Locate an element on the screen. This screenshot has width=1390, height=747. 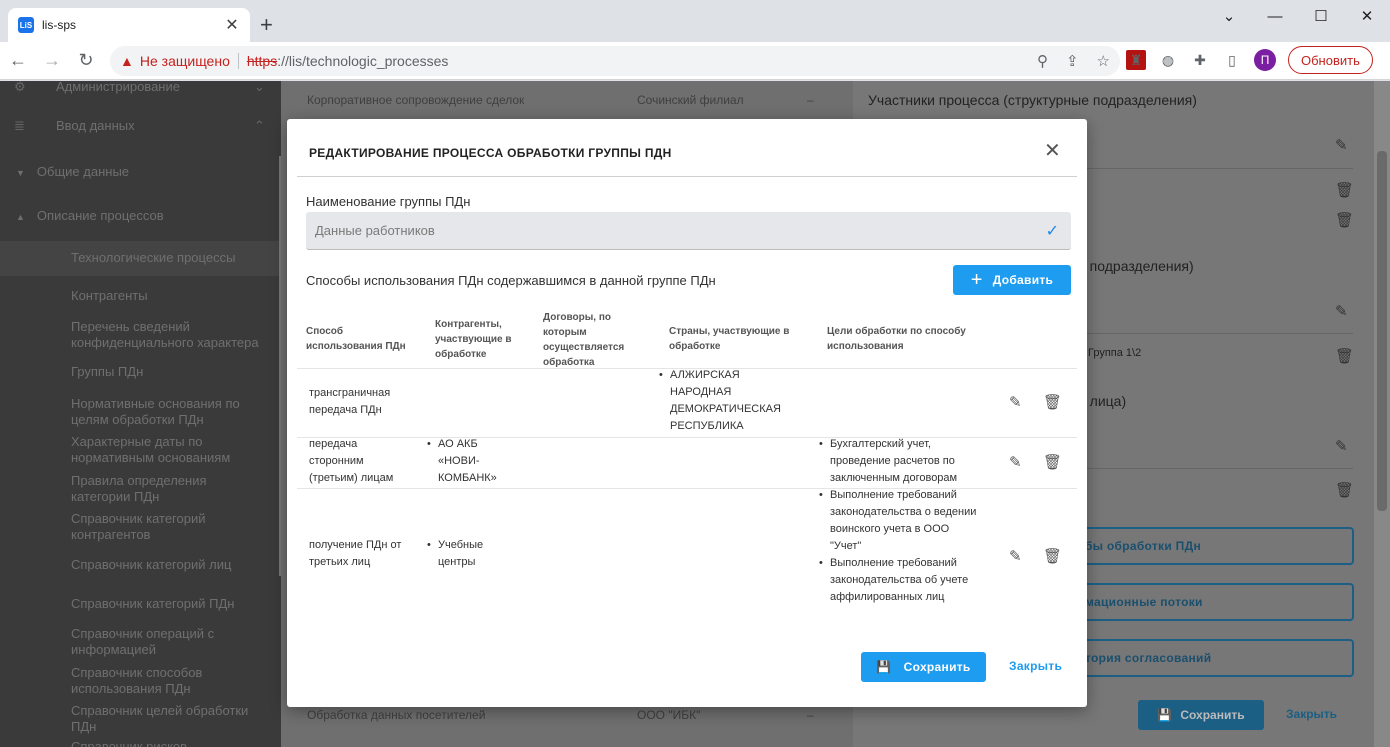
close-window-icon: ✕ is located at coordinates (1367, 16).